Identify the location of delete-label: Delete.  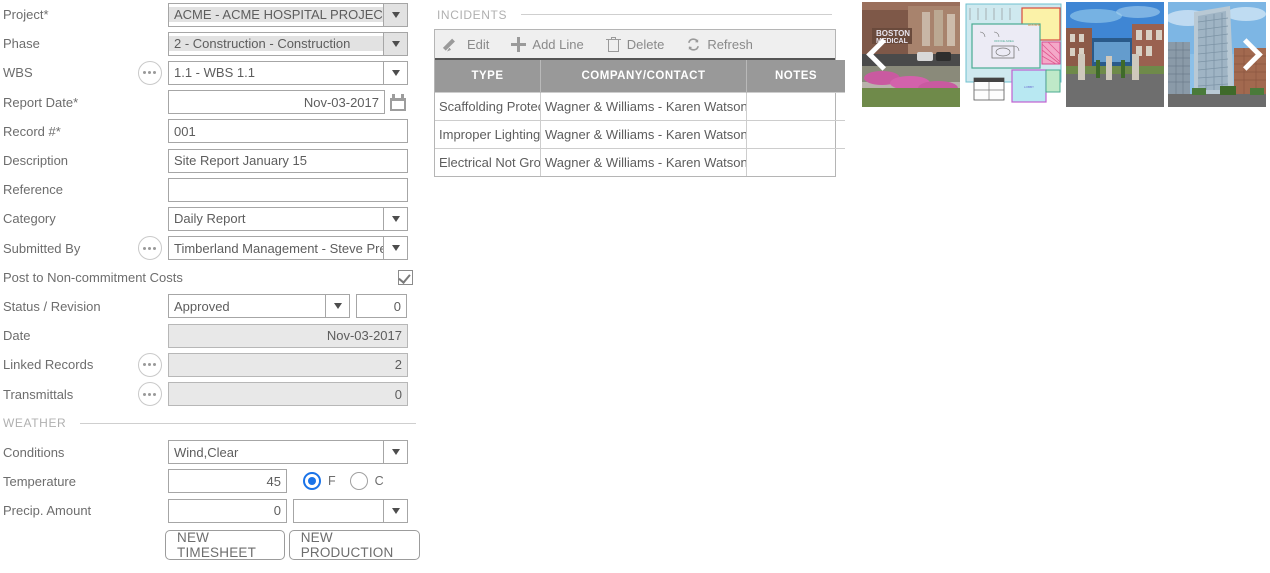
(645, 44).